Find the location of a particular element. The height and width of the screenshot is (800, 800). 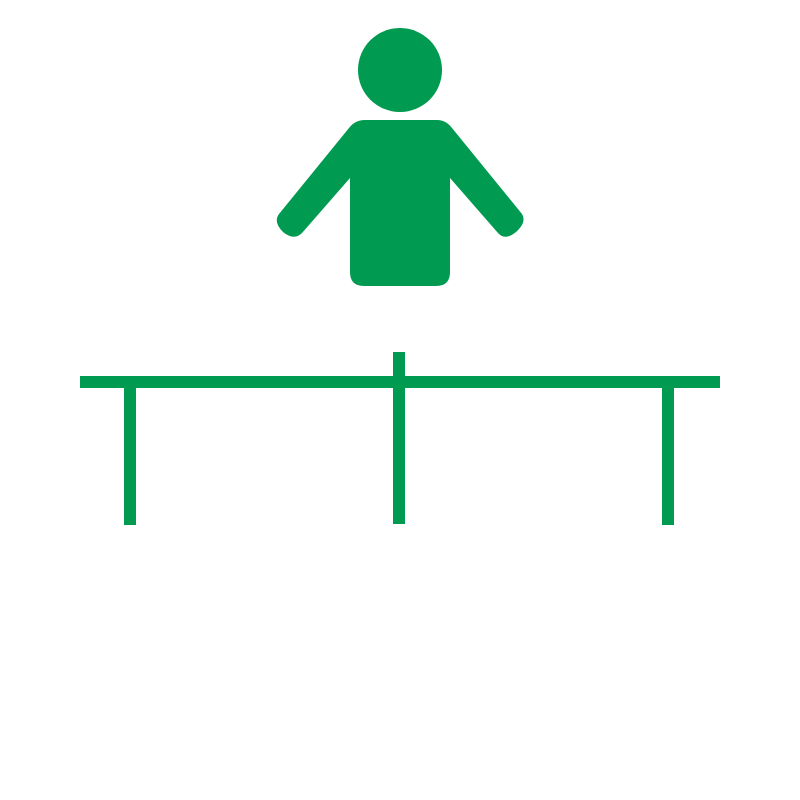

person-icon is located at coordinates (400, 157).